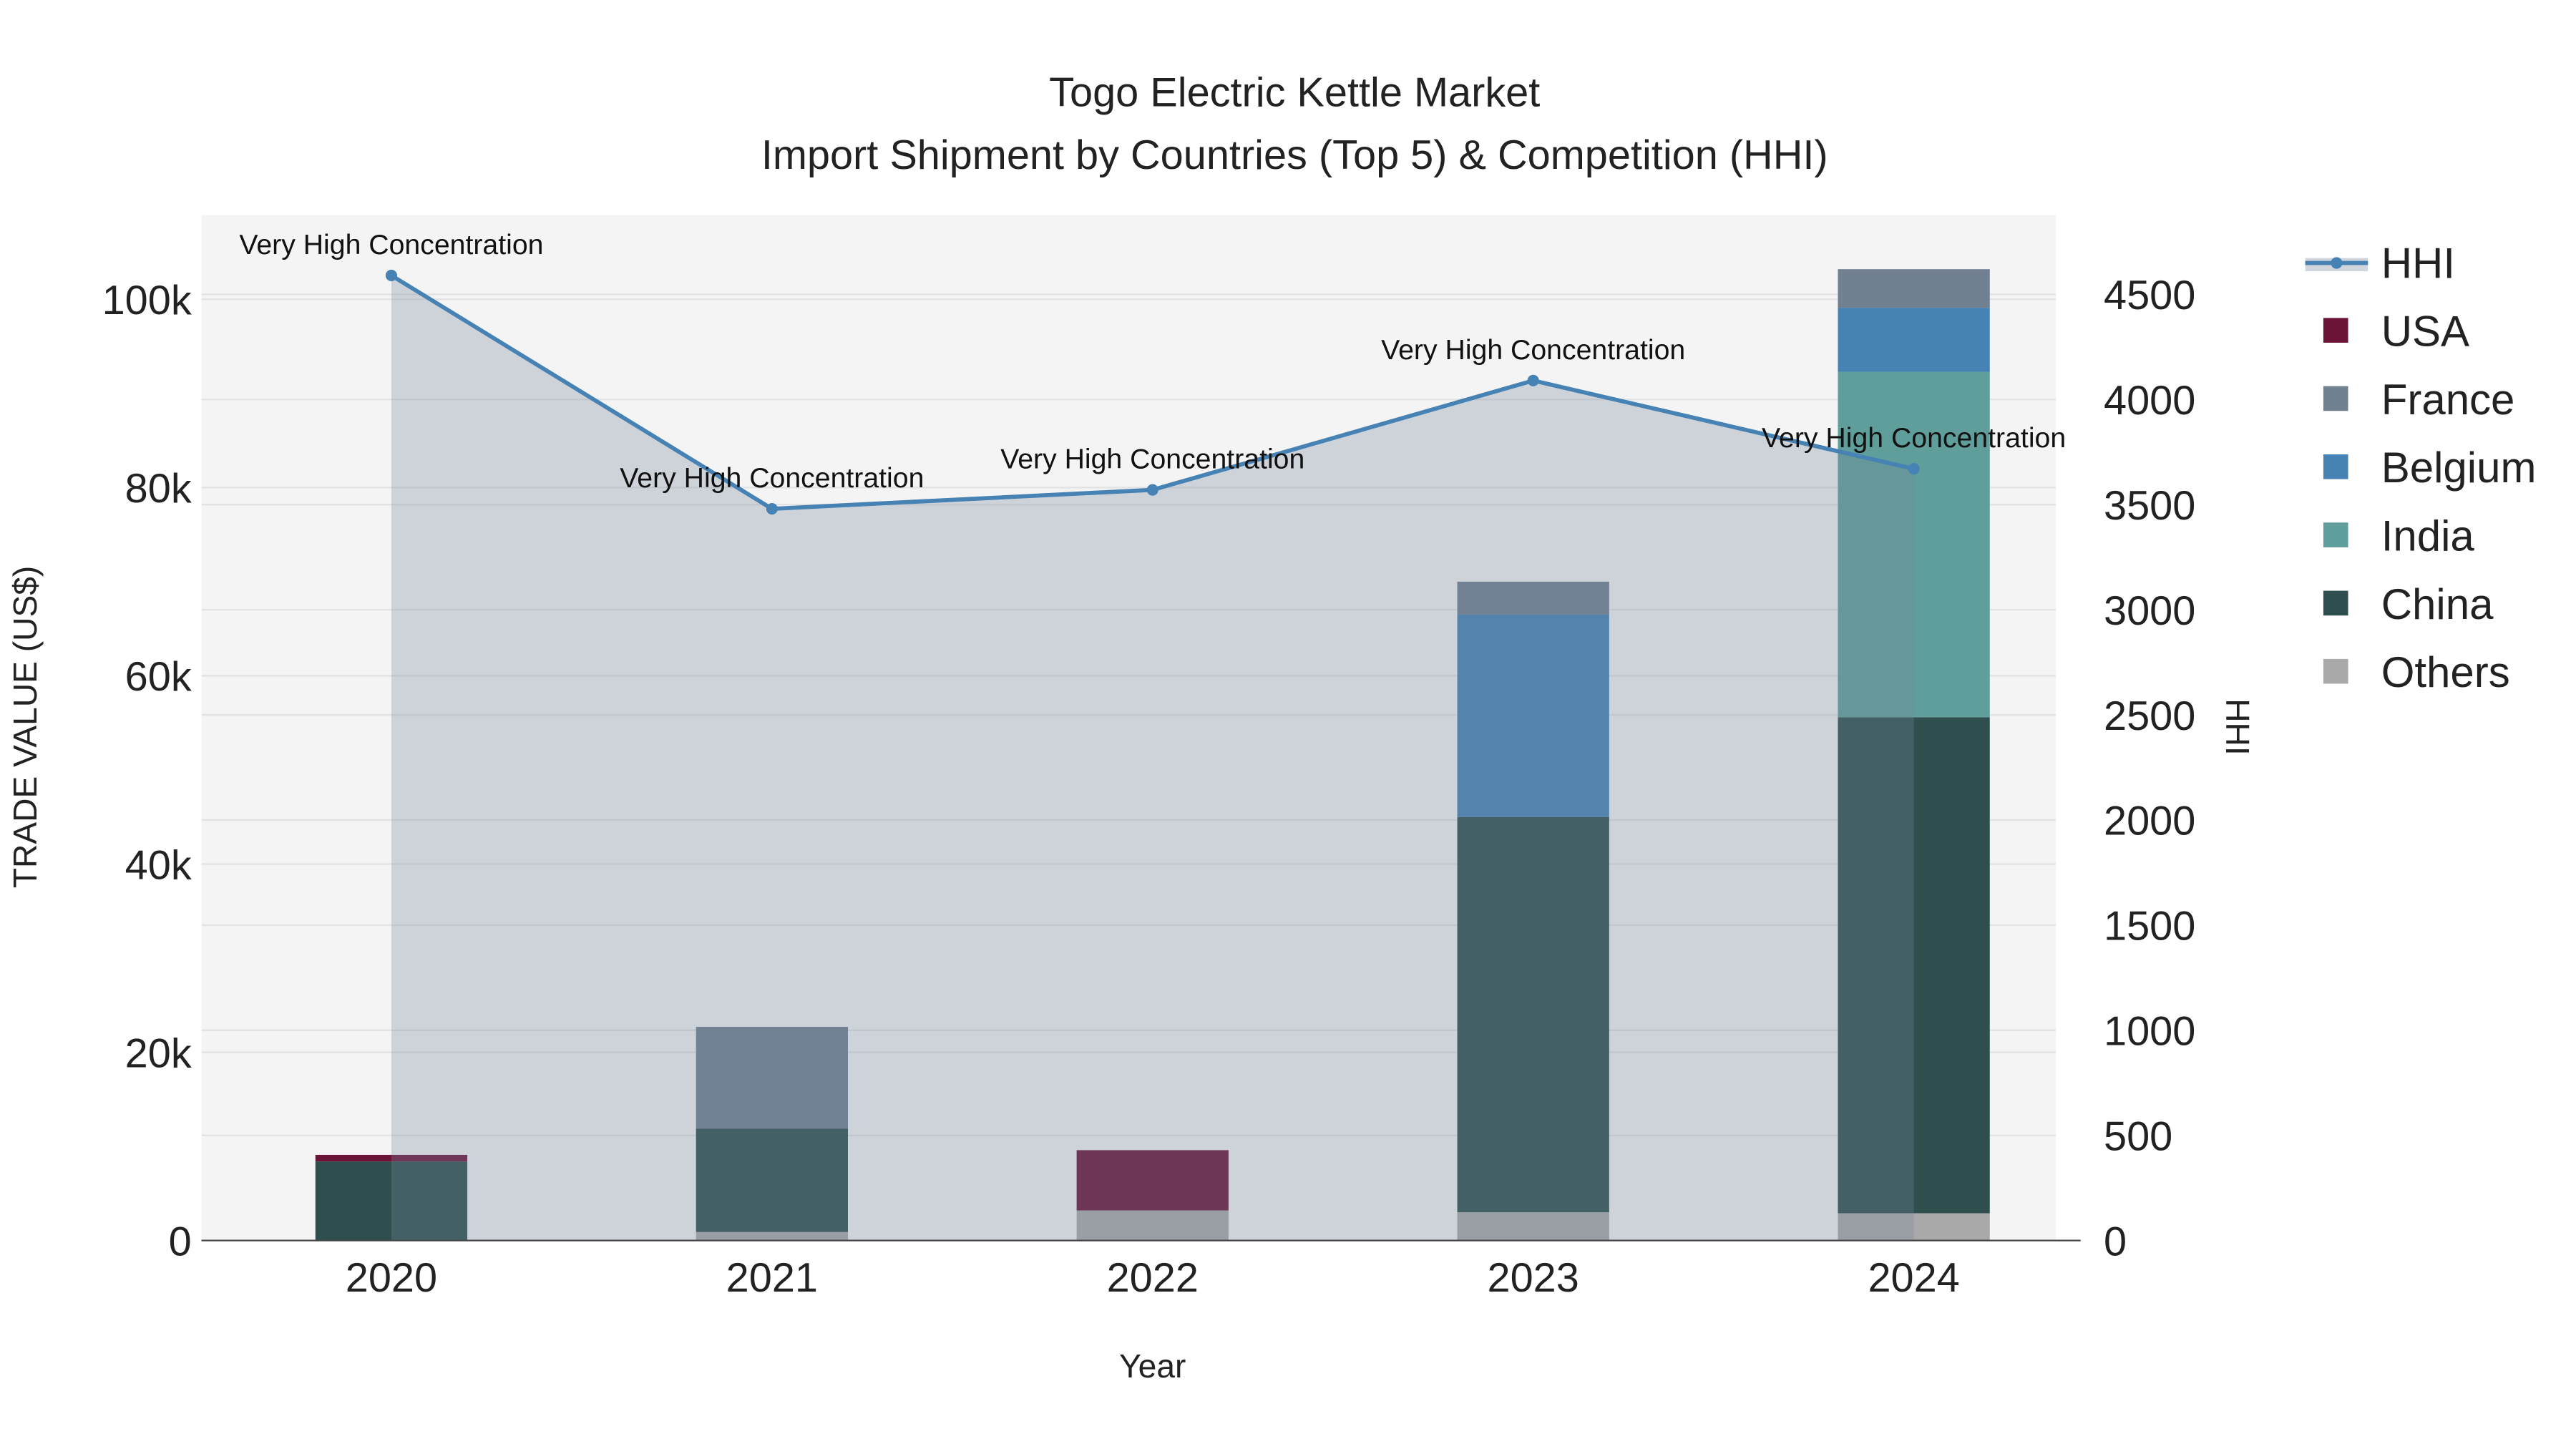  I want to click on y-tick-label: 40k, so click(158, 865).